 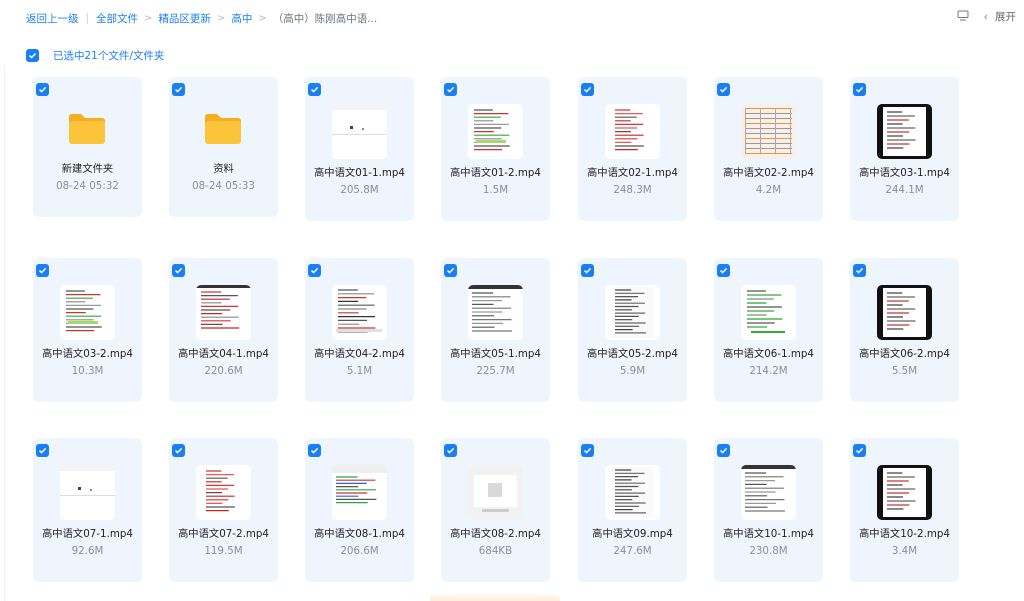 I want to click on file-card: 高中语文01-2.mp4 1.5M, so click(x=495, y=149).